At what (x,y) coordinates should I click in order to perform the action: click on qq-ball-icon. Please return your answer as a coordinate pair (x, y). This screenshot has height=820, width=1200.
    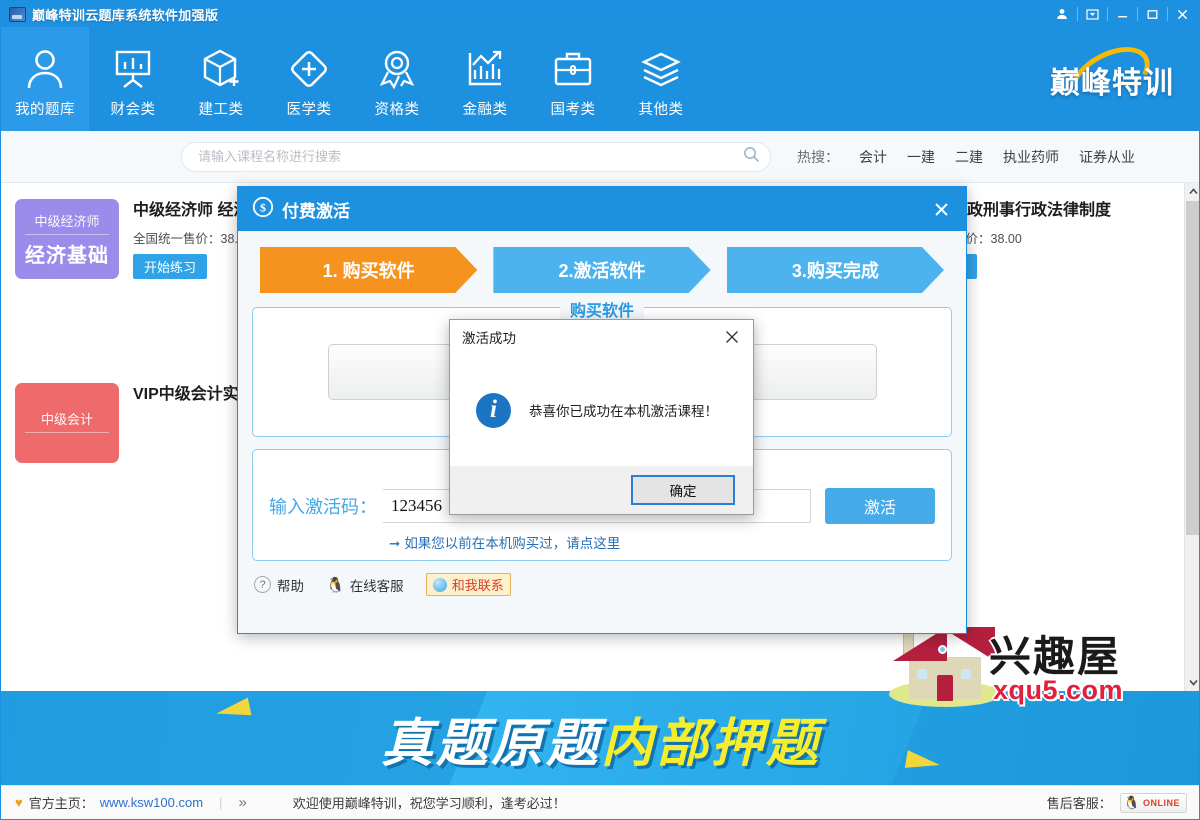
    Looking at the image, I should click on (439, 584).